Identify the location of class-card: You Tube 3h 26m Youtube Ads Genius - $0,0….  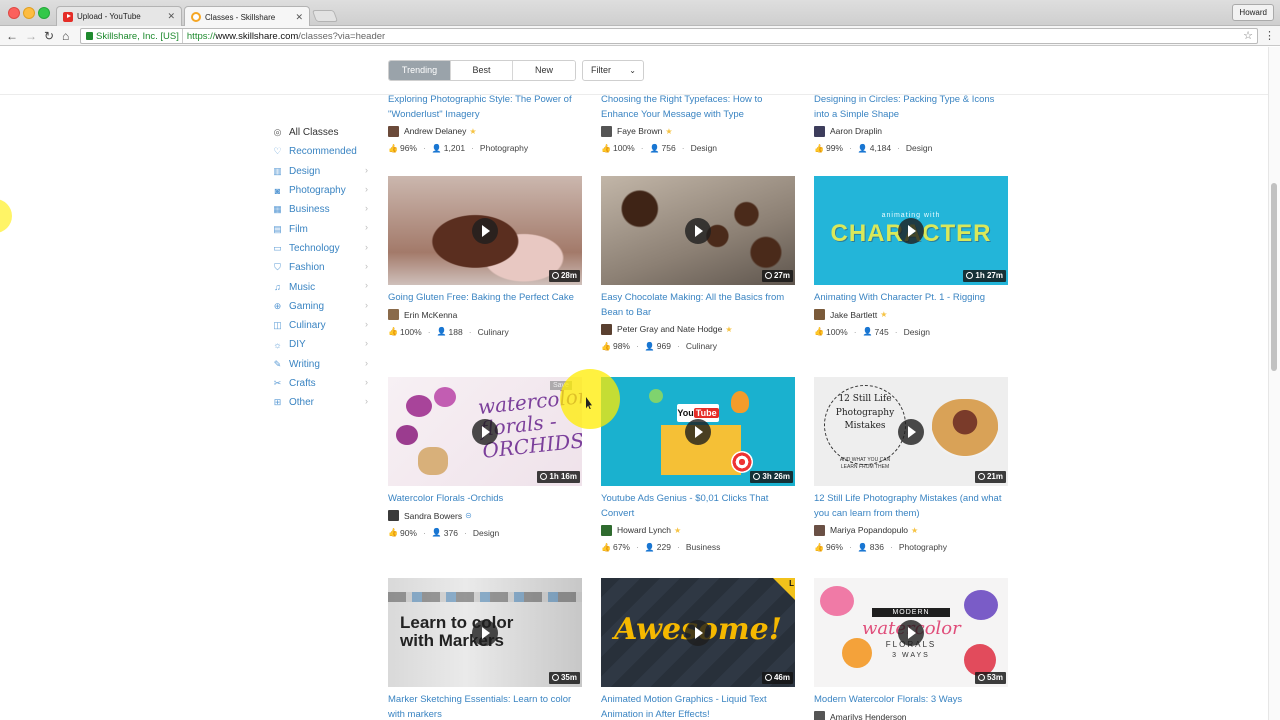
(698, 464).